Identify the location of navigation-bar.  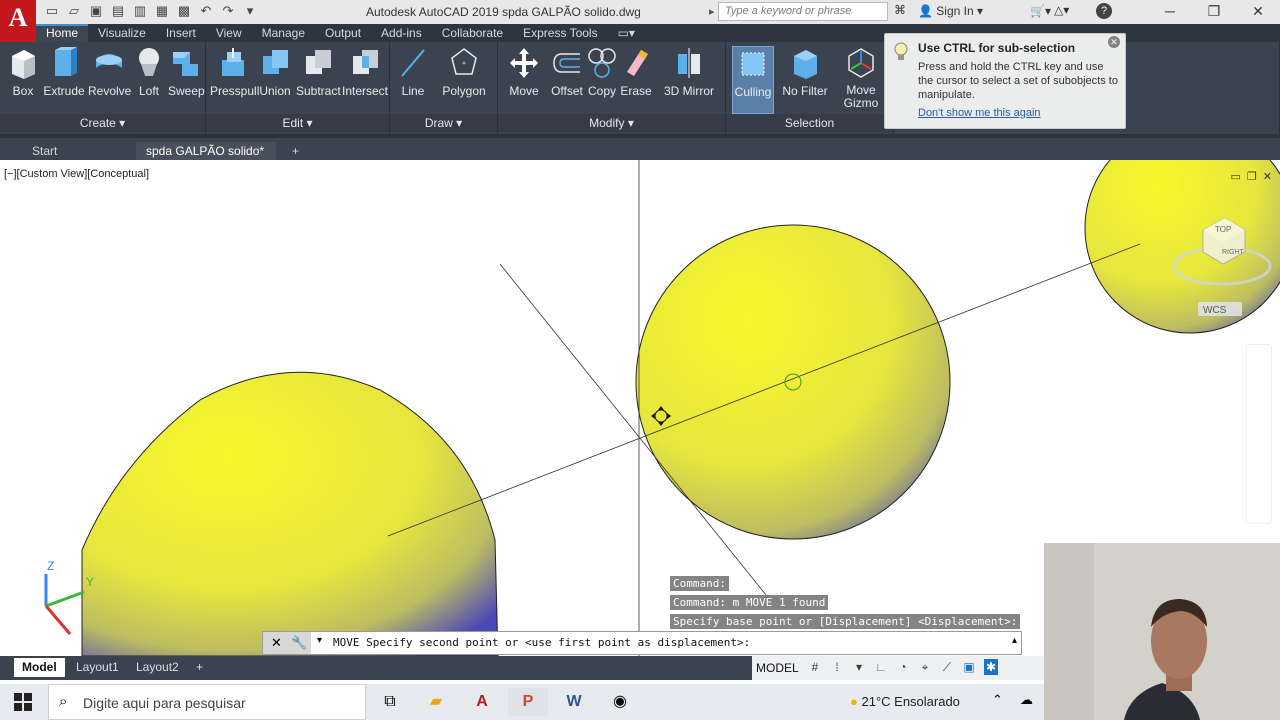
(1259, 434).